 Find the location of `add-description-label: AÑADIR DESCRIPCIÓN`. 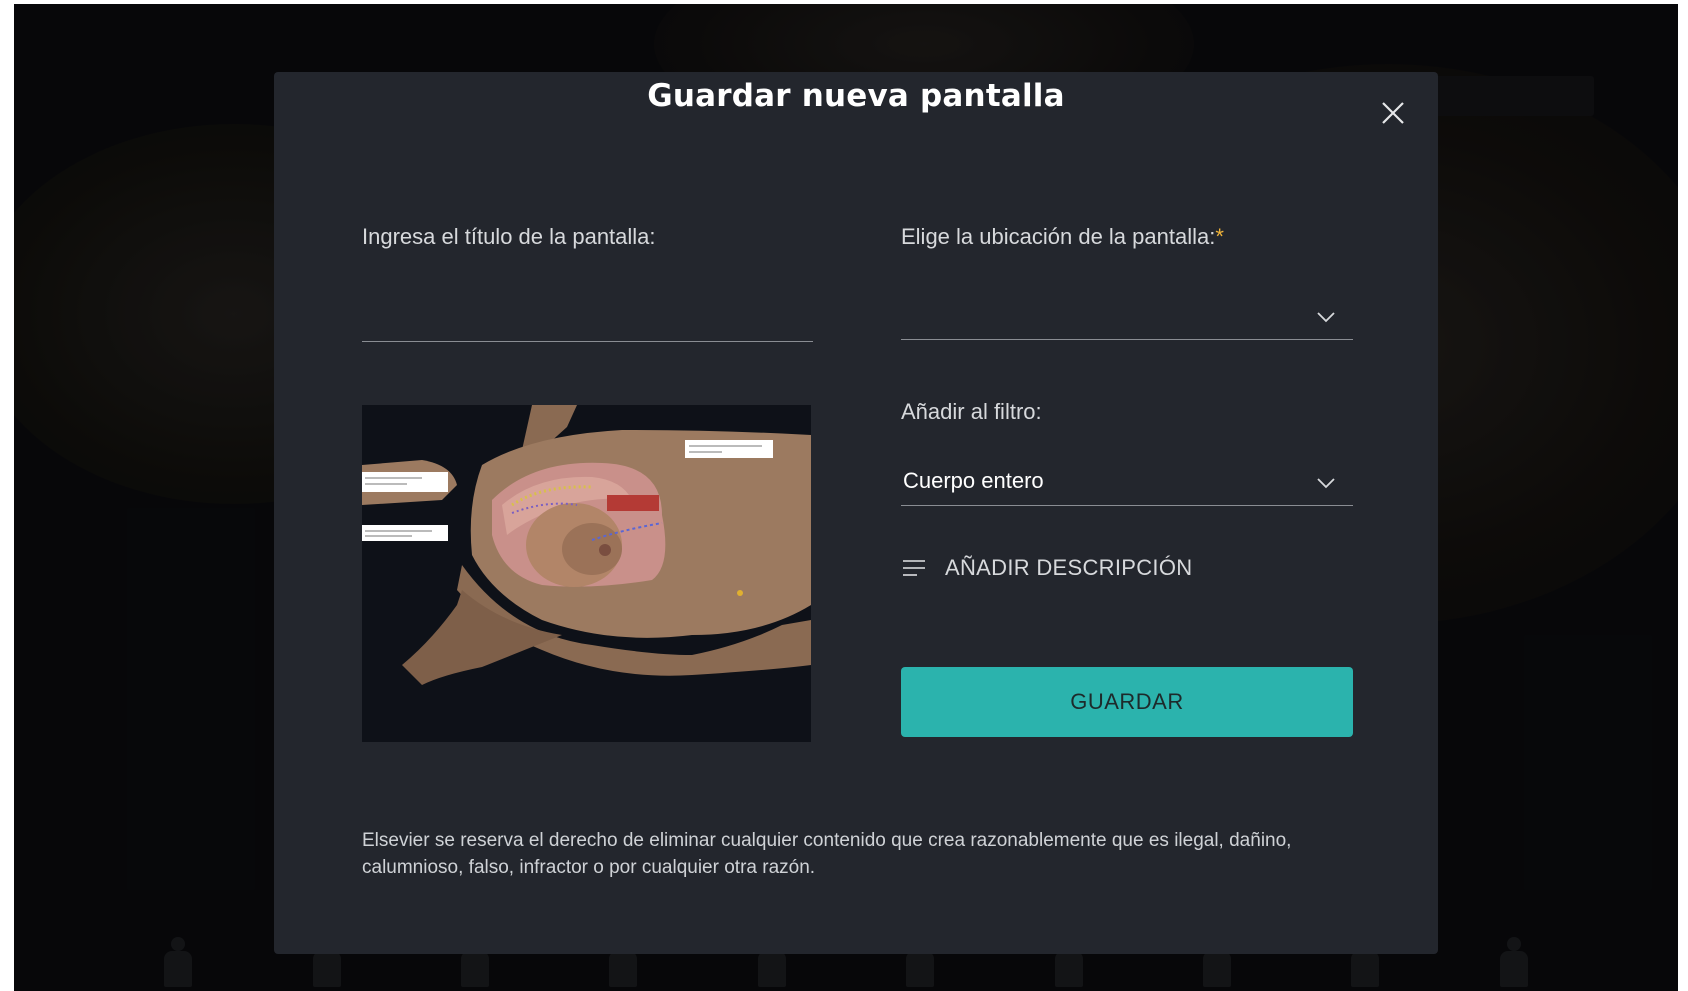

add-description-label: AÑADIR DESCRIPCIÓN is located at coordinates (1069, 567).